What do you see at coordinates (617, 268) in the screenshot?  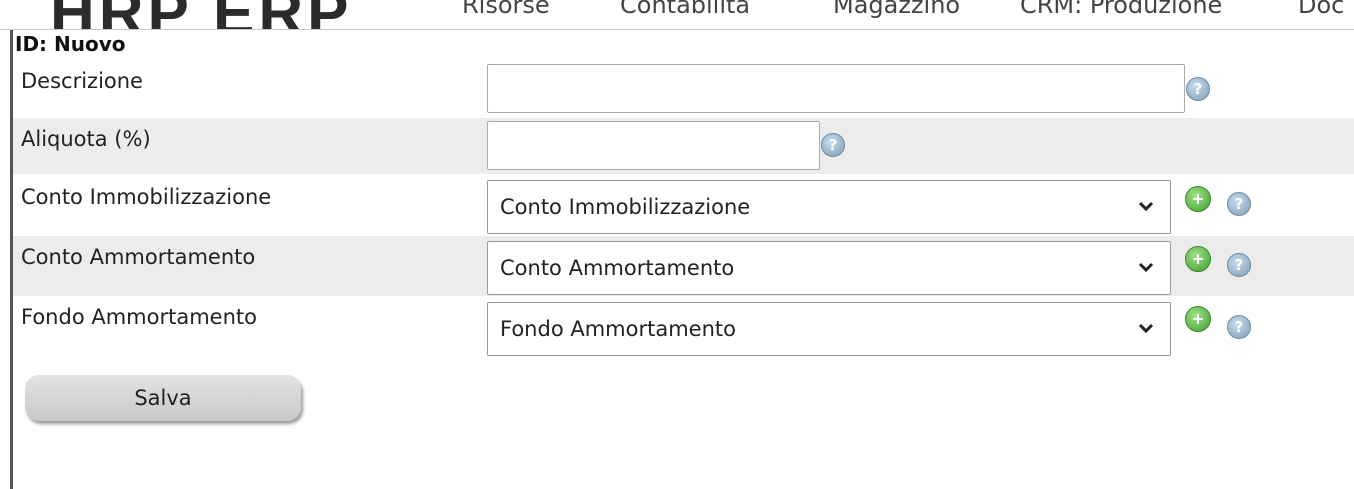 I see `conto-ammortamento-selected: Conto Ammortamento` at bounding box center [617, 268].